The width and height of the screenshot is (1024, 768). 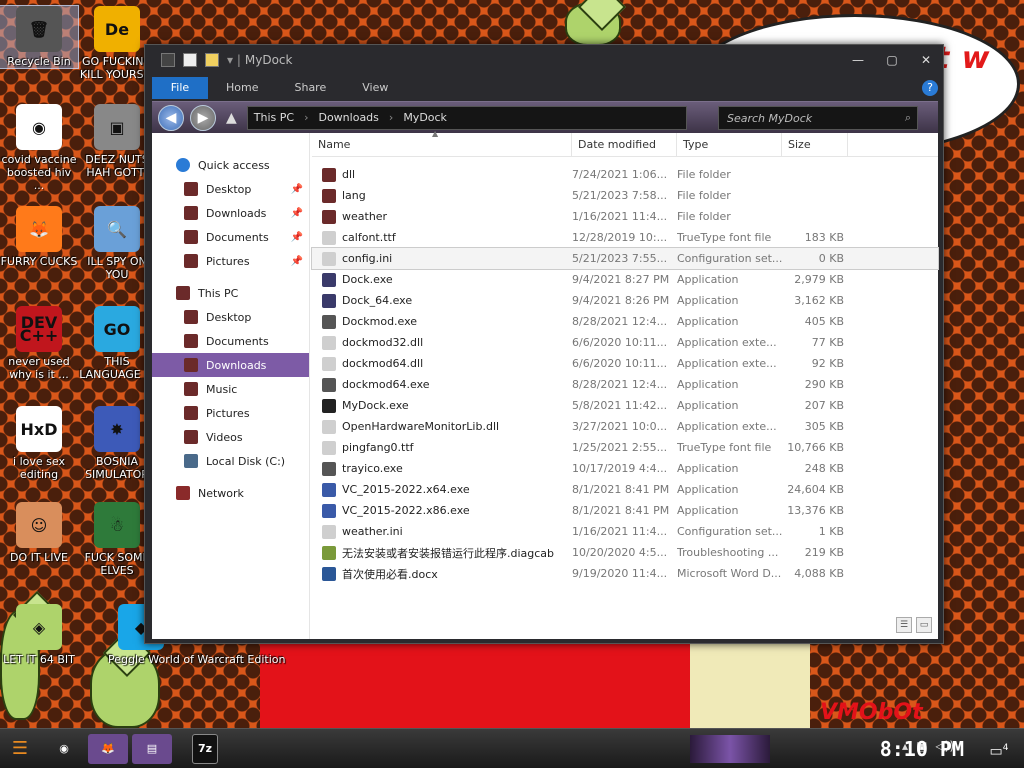 What do you see at coordinates (230, 461) in the screenshot?
I see `nav-item-local-disk-c: Local Disk (C:)` at bounding box center [230, 461].